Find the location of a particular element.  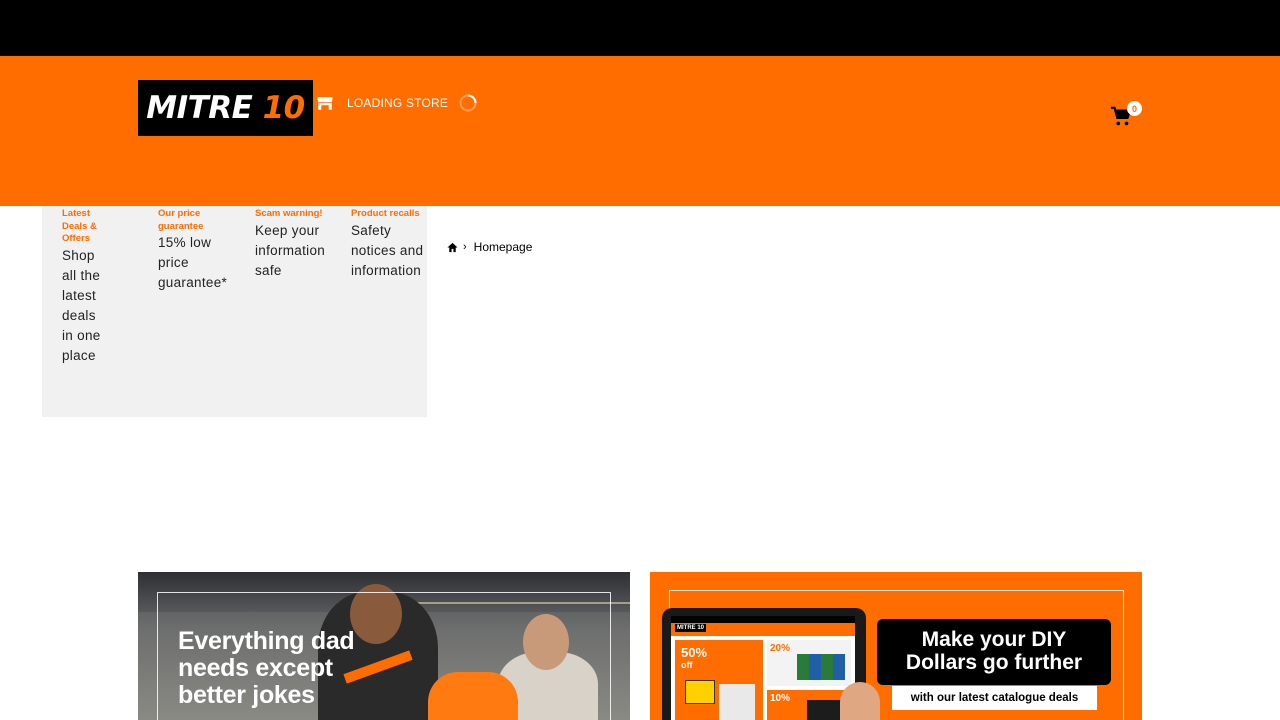

store-icon is located at coordinates (325, 103).